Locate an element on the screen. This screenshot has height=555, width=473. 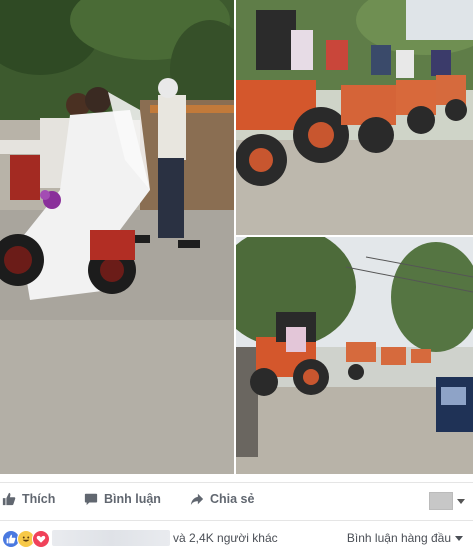
reactions-summary: và 2,4K người khác Bình luận hàng đầu is located at coordinates (236, 537).